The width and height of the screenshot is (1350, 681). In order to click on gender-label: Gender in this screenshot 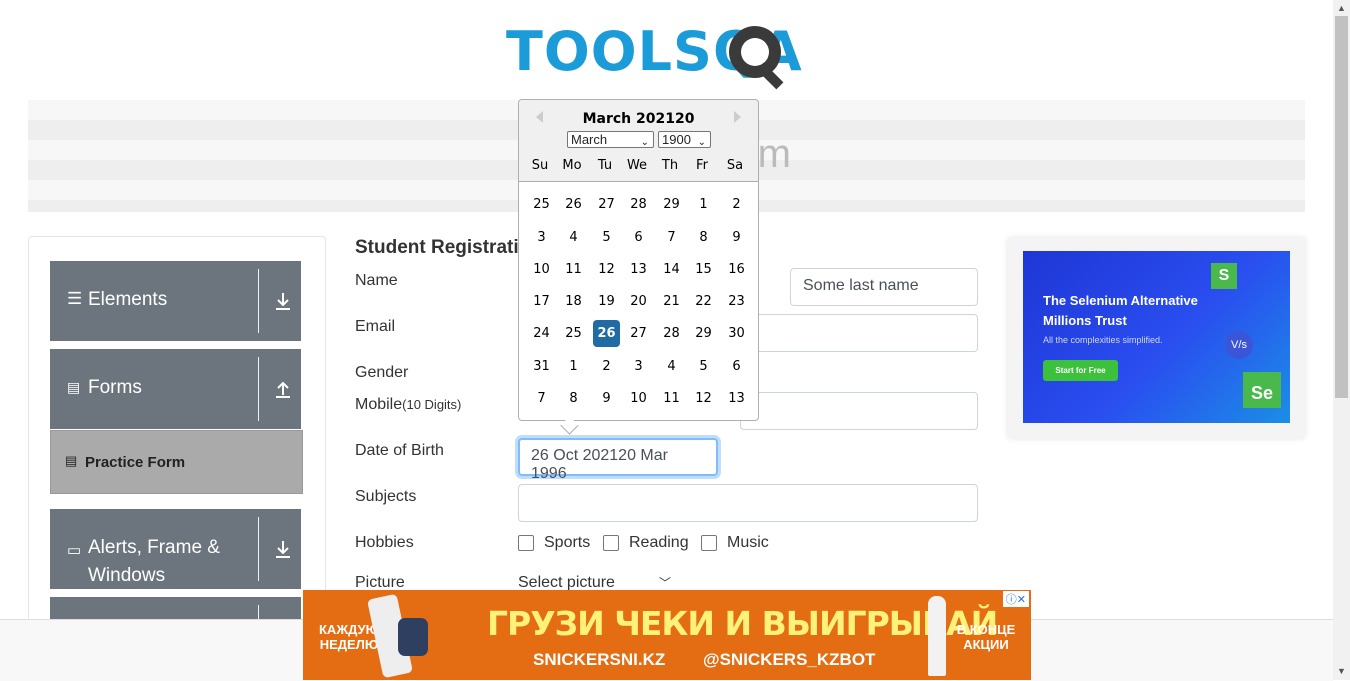, I will do `click(382, 372)`.